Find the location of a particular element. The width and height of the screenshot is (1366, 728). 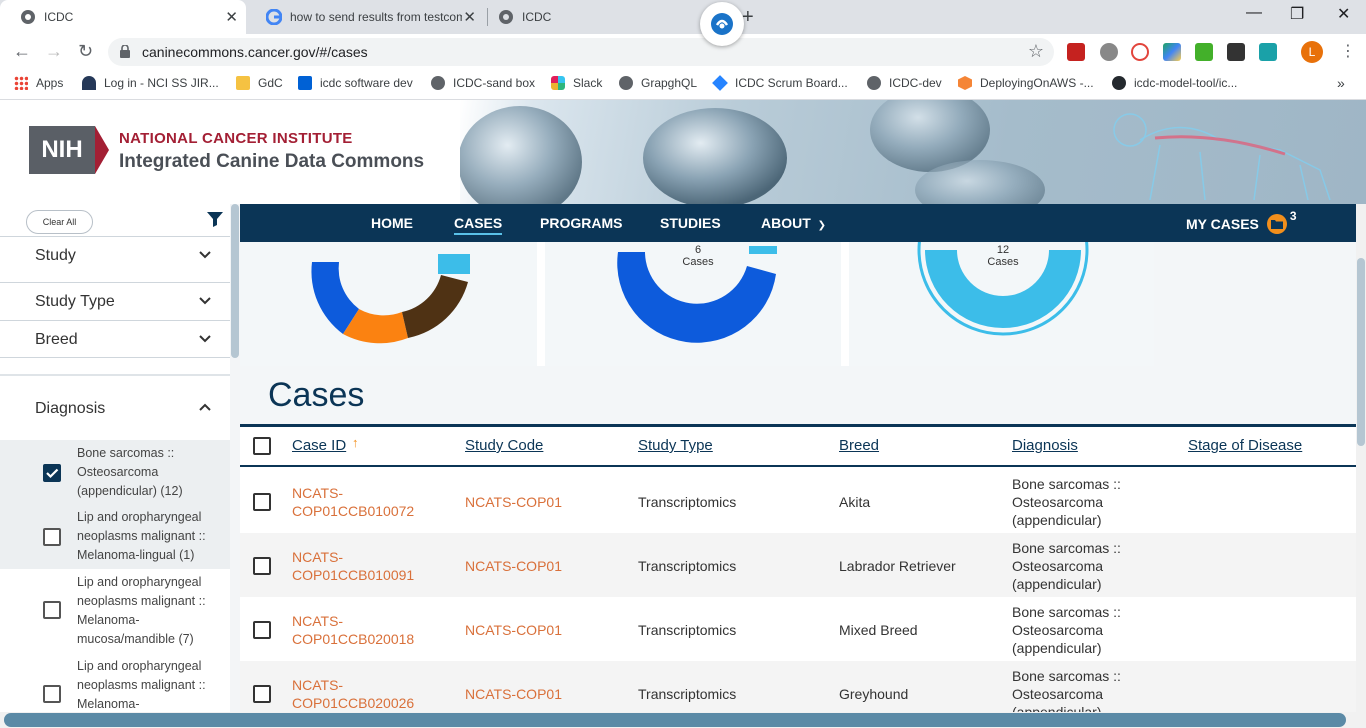

page-scrollbar-thumb is located at coordinates (1361, 352).